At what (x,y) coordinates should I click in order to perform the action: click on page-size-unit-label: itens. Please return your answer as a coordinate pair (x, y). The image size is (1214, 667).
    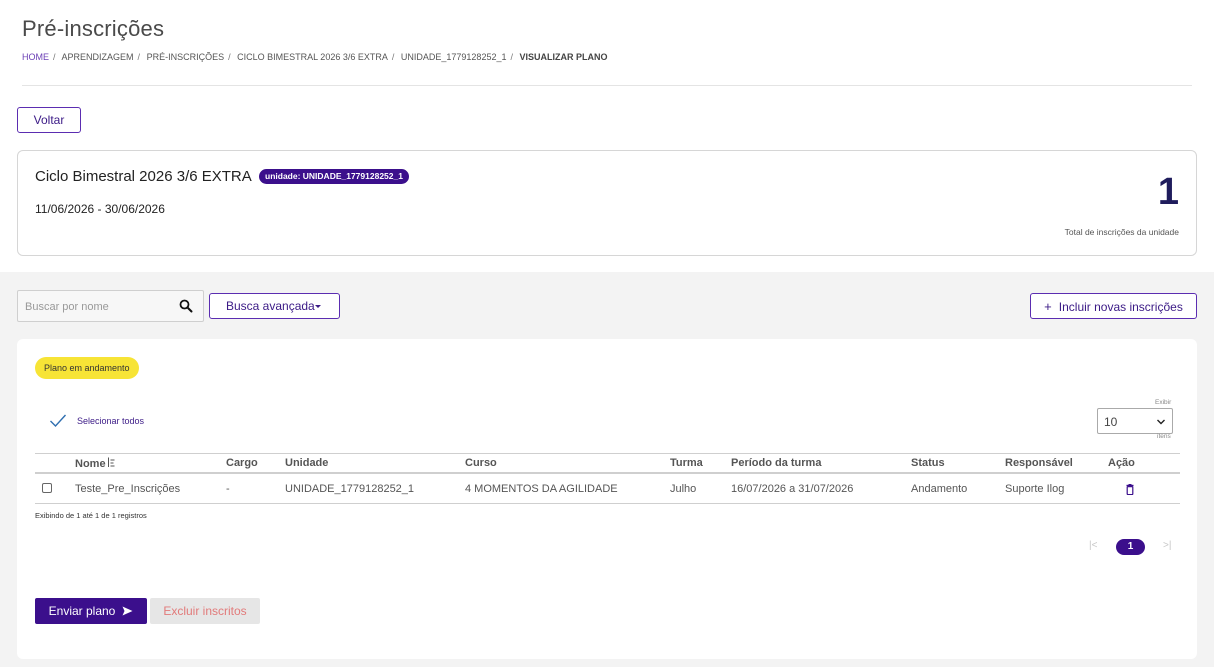
    Looking at the image, I should click on (1164, 436).